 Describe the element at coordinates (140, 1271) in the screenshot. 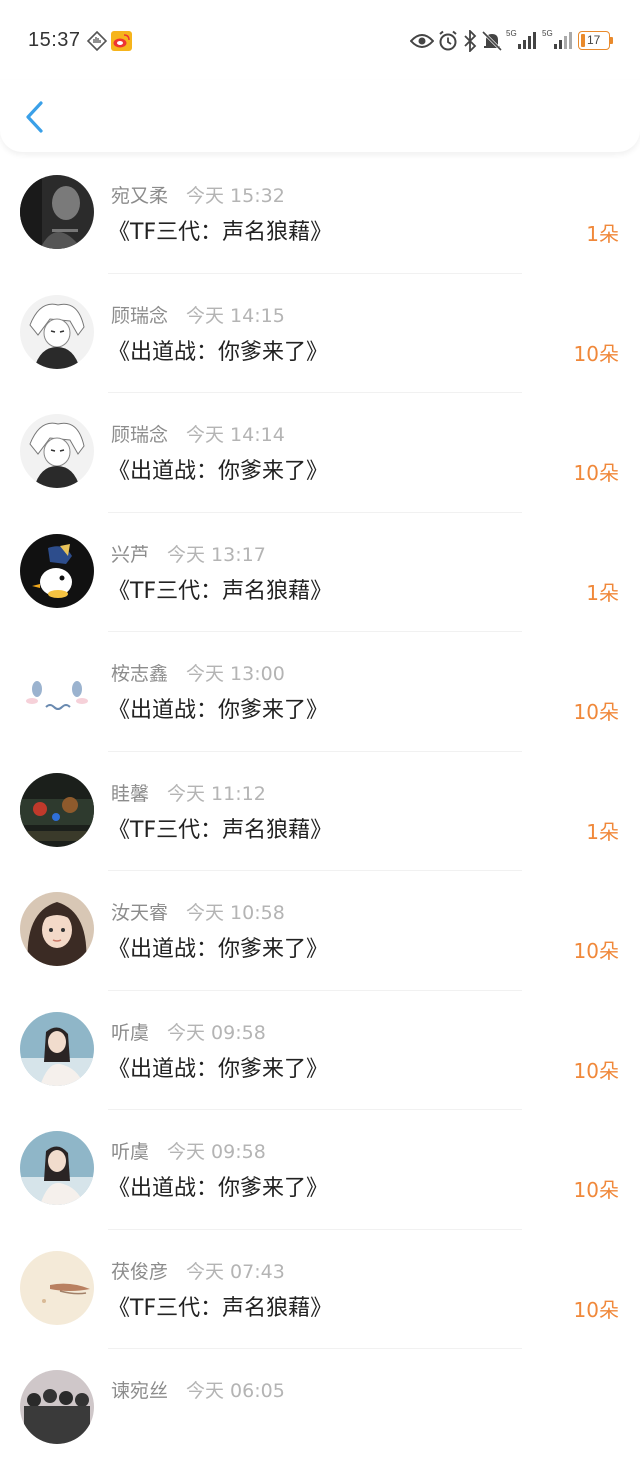

I see `username: 茯俊彦` at that location.